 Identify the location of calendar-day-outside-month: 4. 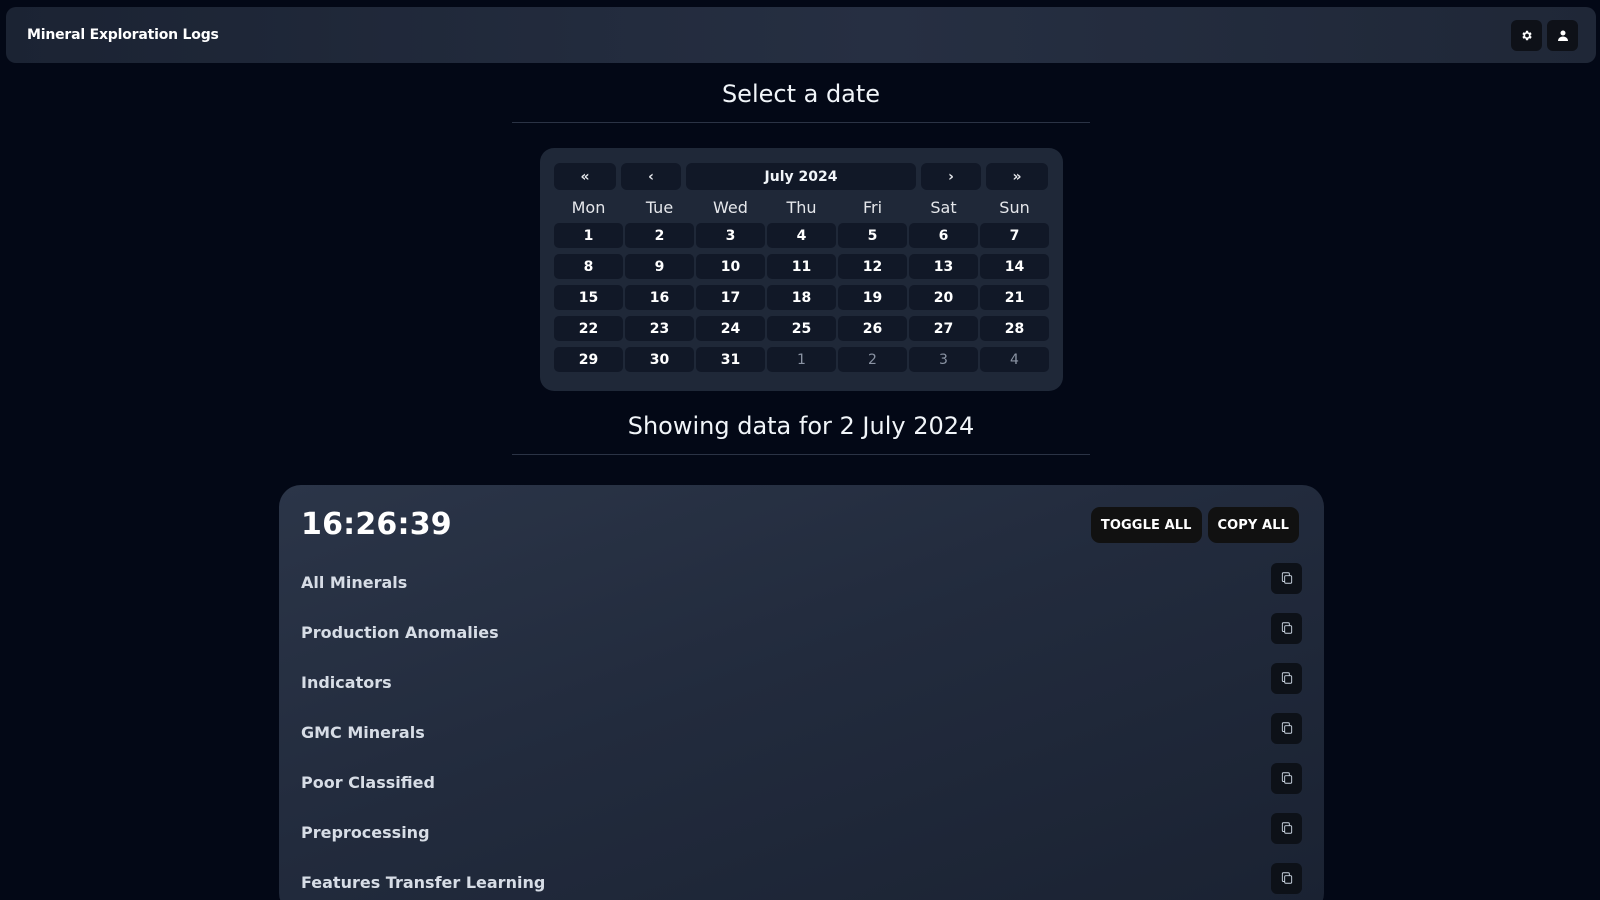
(1014, 359).